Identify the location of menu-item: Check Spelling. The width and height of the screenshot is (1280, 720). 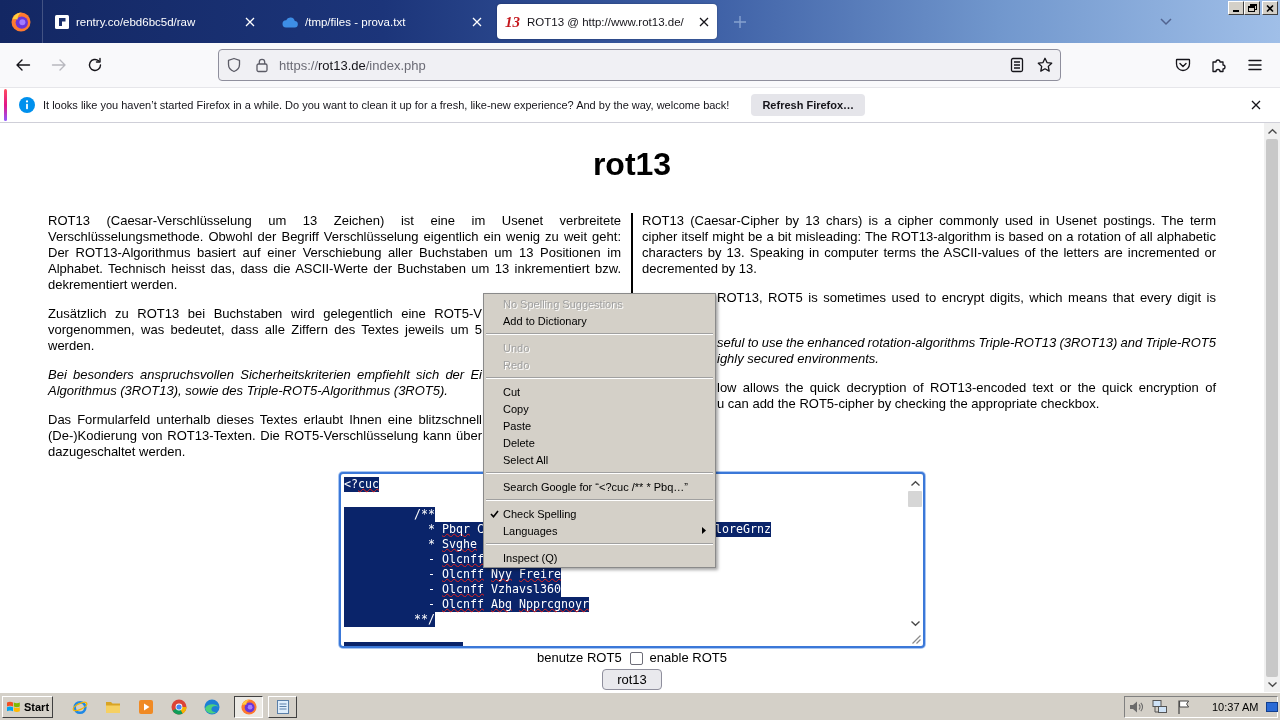
(599, 513).